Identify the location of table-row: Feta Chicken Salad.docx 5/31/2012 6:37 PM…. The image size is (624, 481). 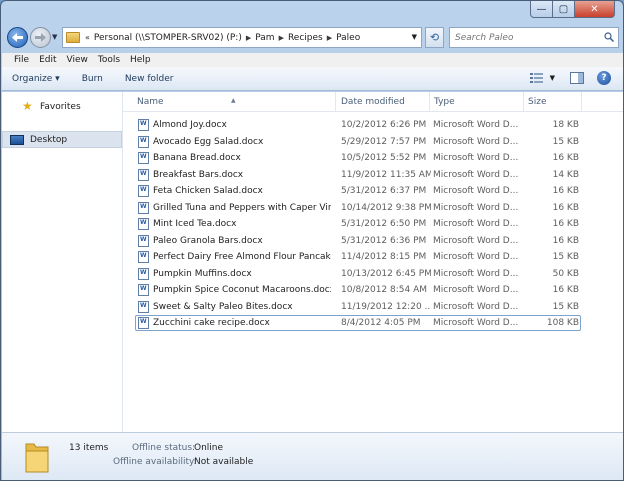
(373, 191).